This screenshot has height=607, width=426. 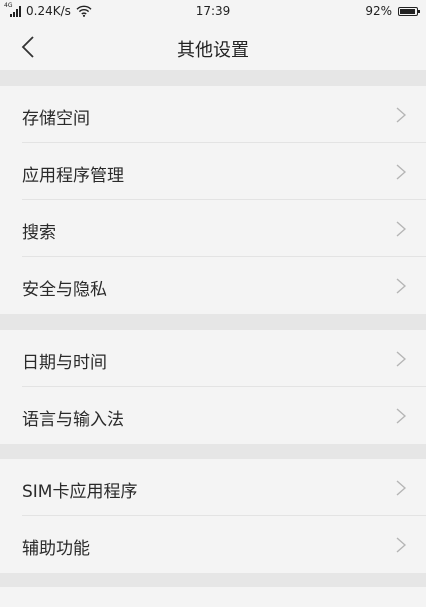 I want to click on settings-item-date-time: 日期与时间, so click(x=213, y=358).